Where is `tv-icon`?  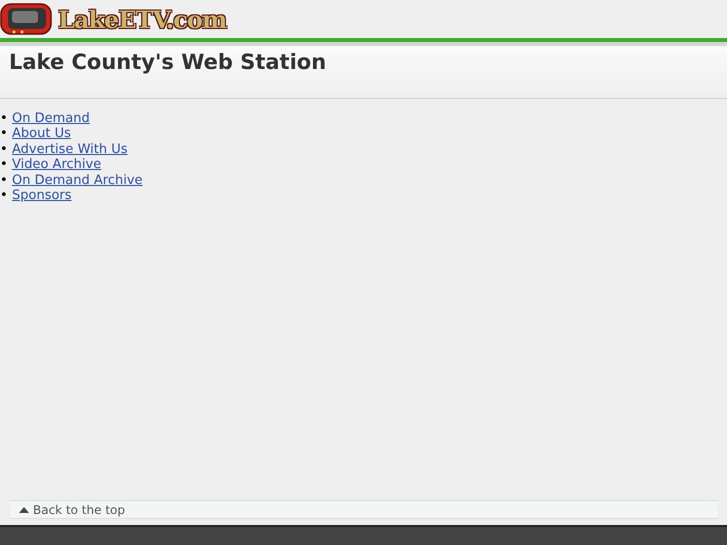
tv-icon is located at coordinates (26, 19).